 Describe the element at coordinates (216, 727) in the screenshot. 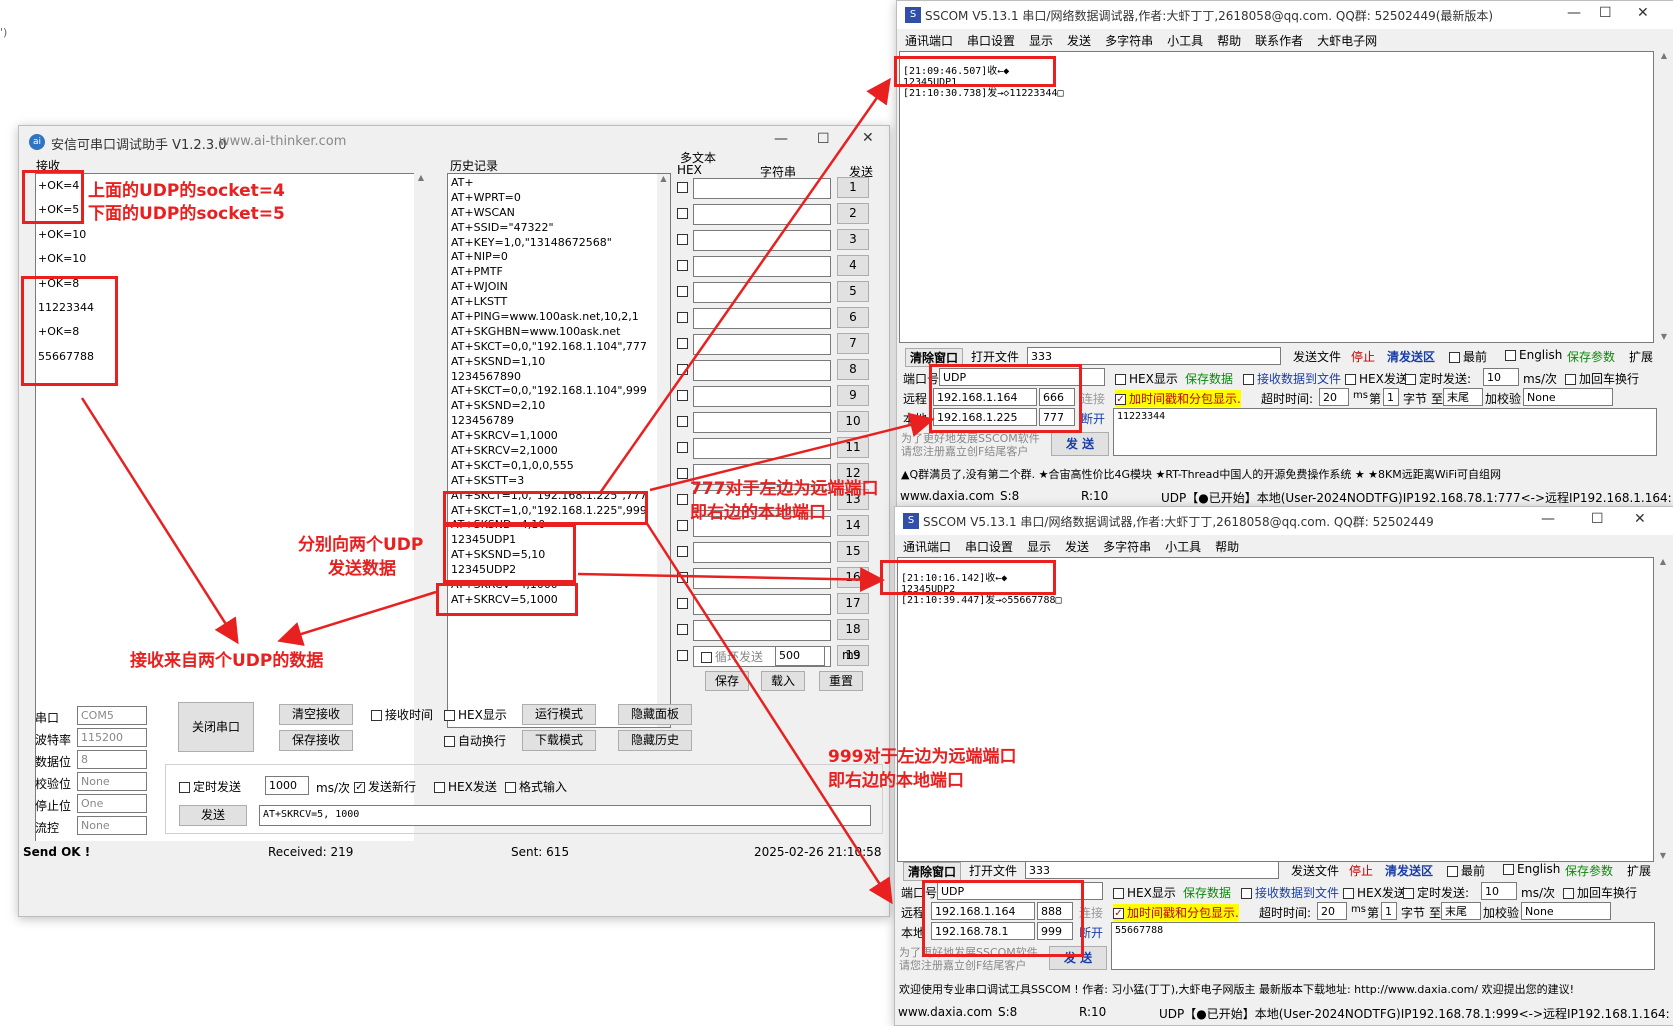

I see `close-port-button: 关闭串口` at that location.